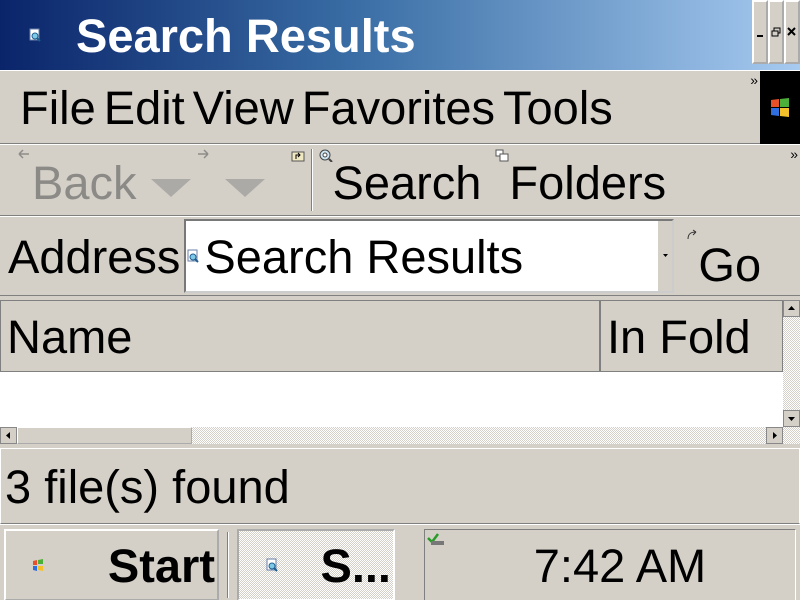 The width and height of the screenshot is (800, 600). I want to click on search-button: Search, so click(400, 180).